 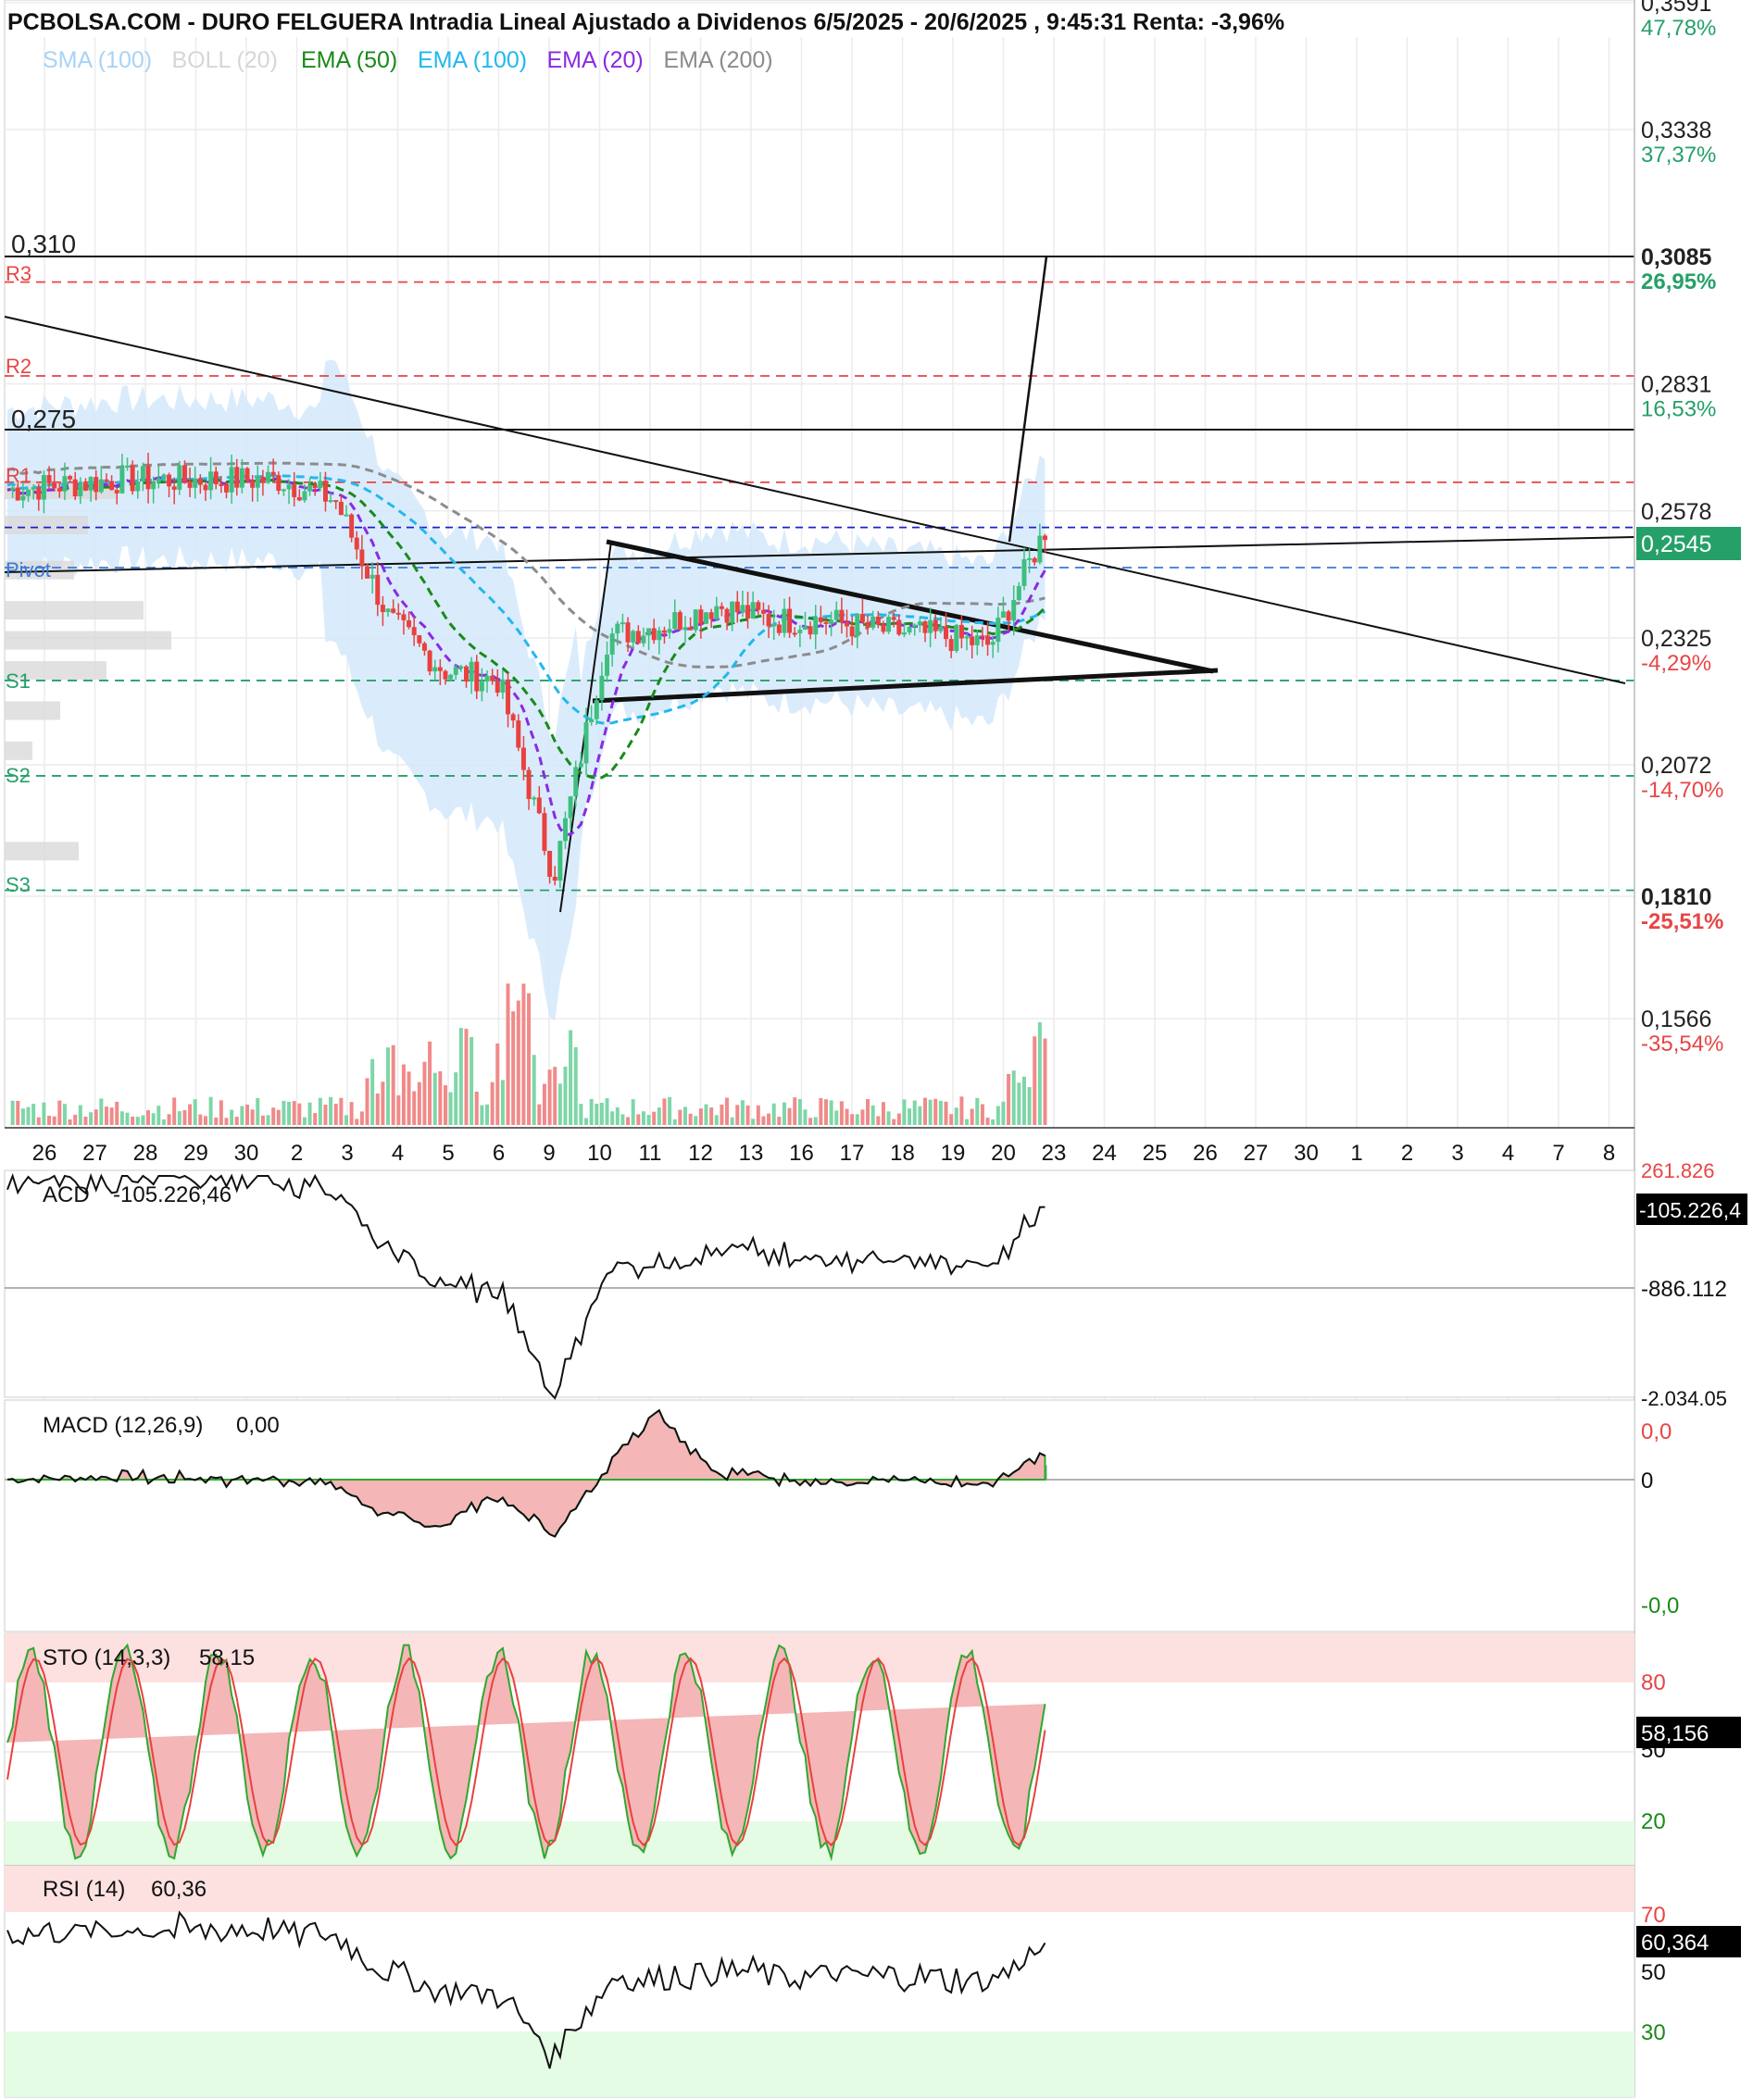 What do you see at coordinates (1675, 1733) in the screenshot?
I see `sto-badge-text: 58,156` at bounding box center [1675, 1733].